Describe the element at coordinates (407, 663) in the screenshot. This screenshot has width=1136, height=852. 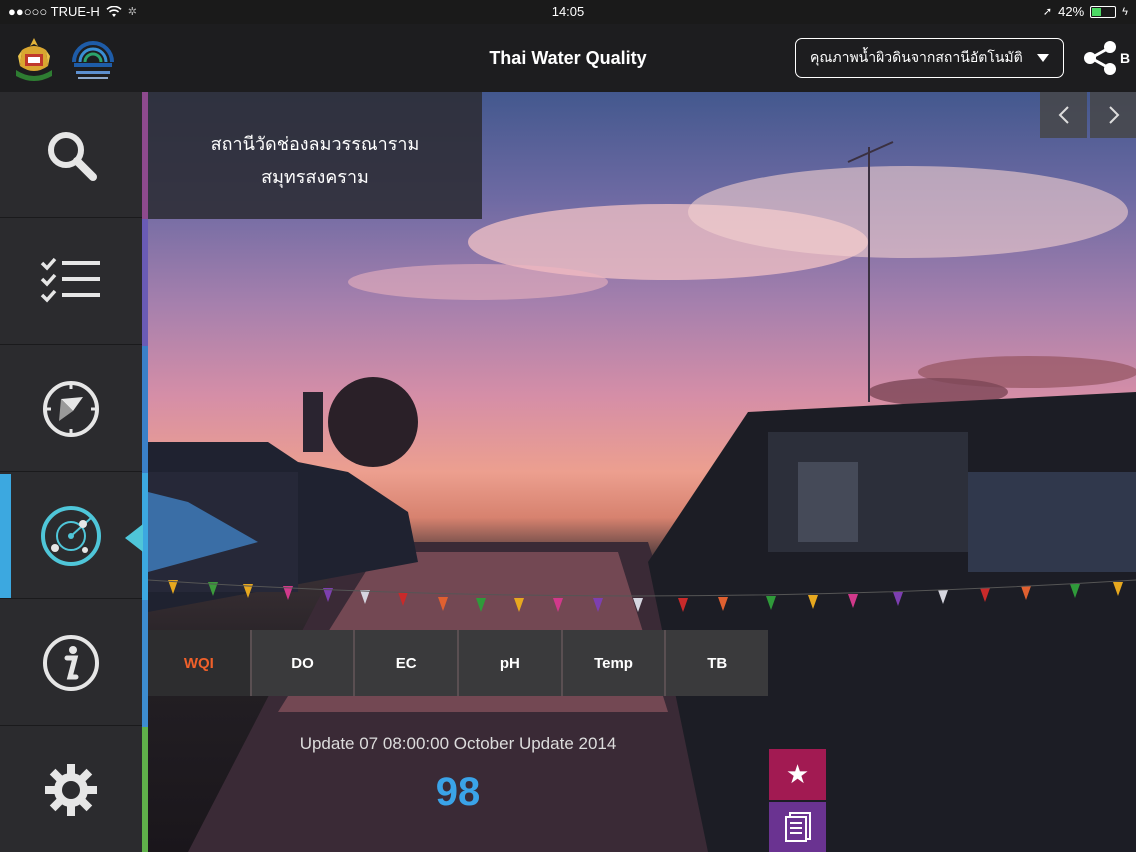
I see `tab-ec: EC` at that location.